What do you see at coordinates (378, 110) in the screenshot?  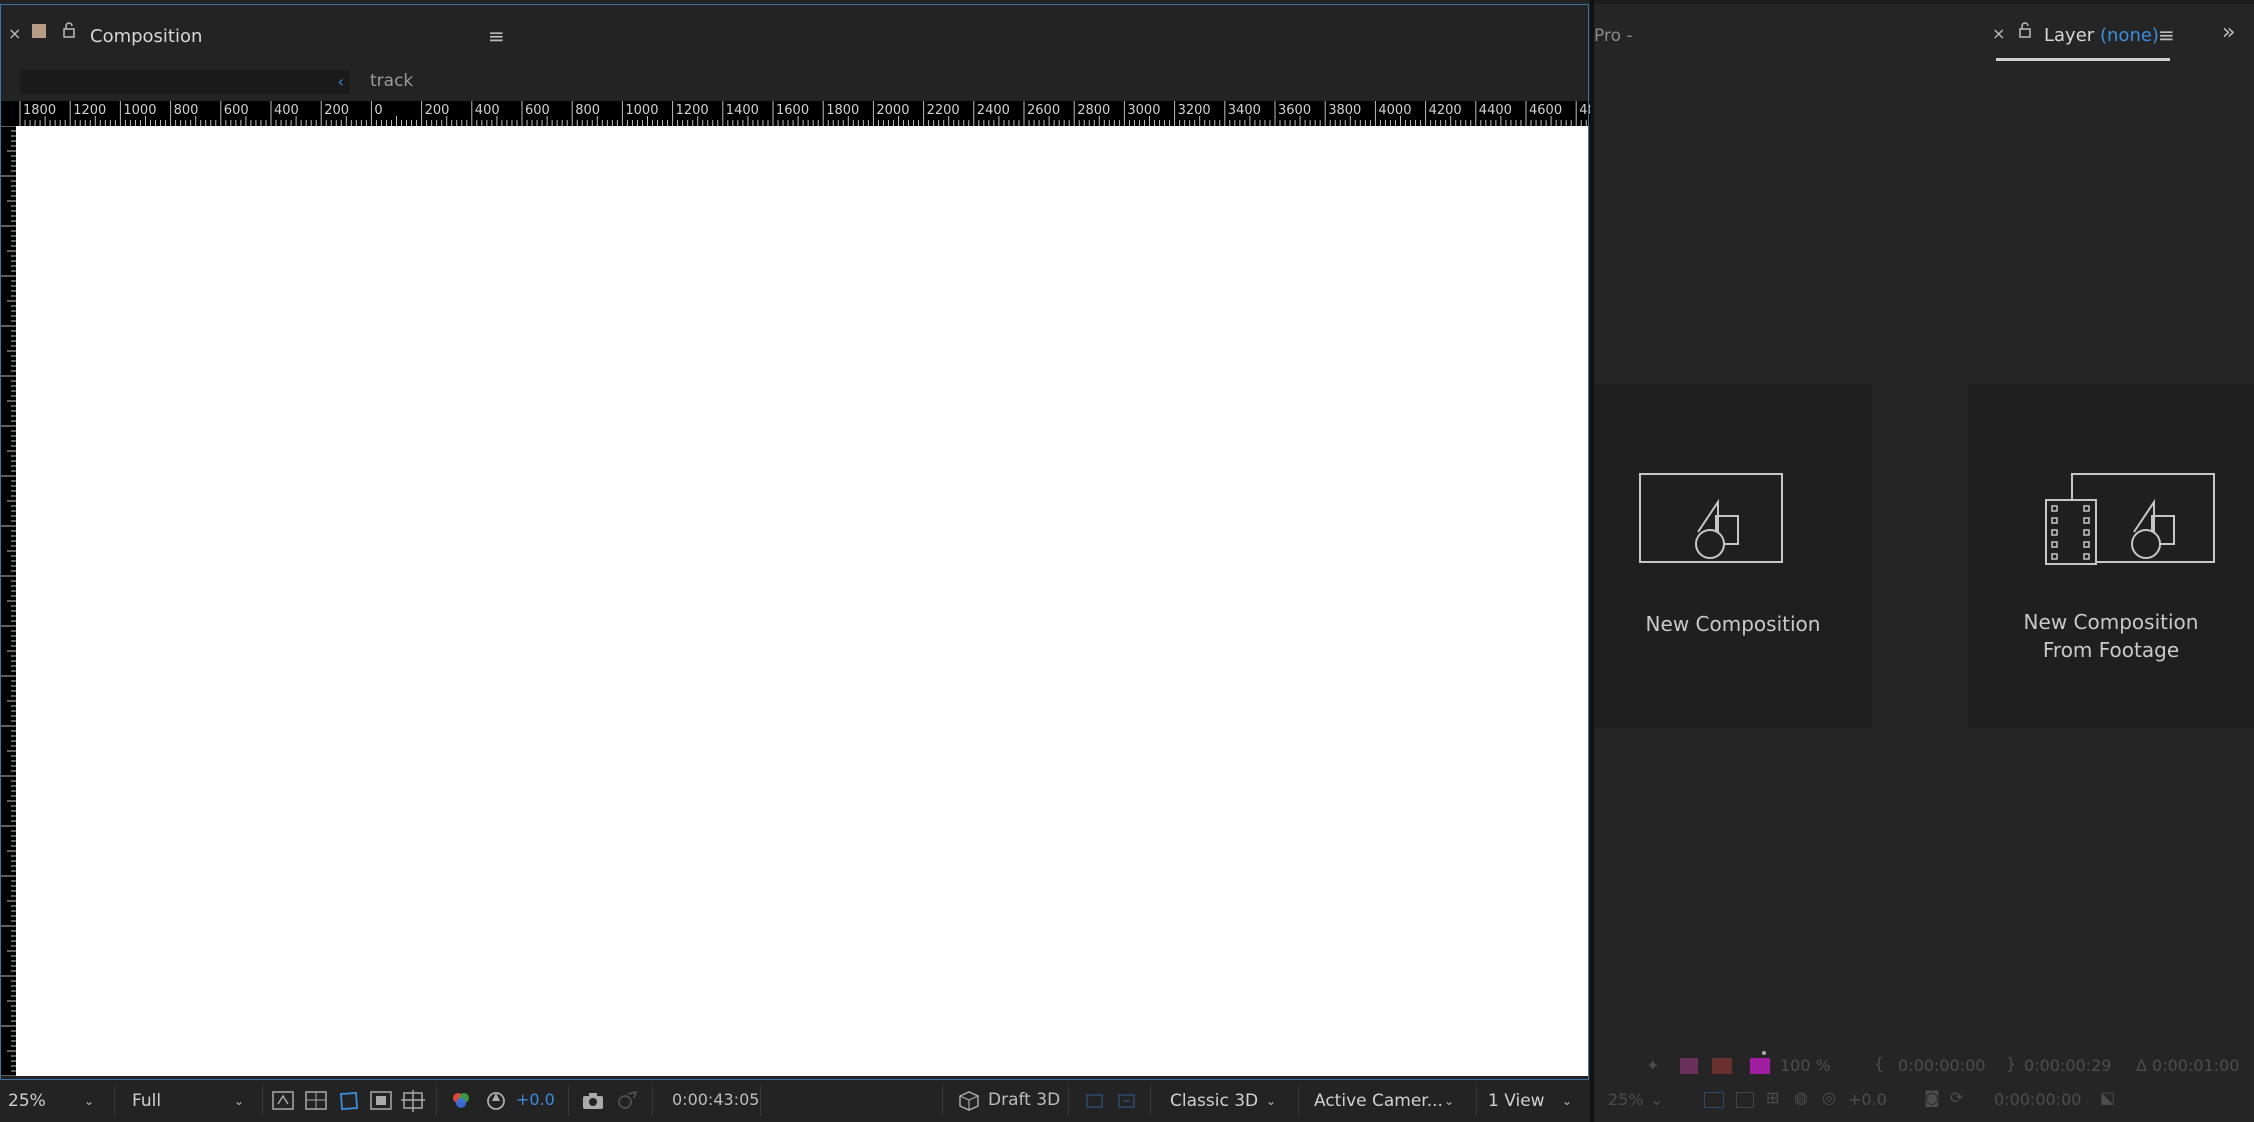 I see `ruler-tick-label: 0` at bounding box center [378, 110].